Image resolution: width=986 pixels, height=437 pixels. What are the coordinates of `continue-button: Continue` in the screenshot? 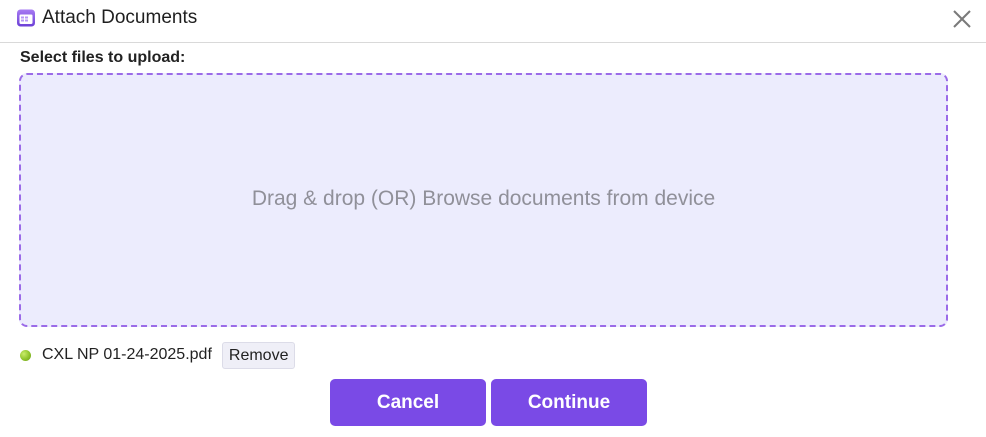 It's located at (569, 402).